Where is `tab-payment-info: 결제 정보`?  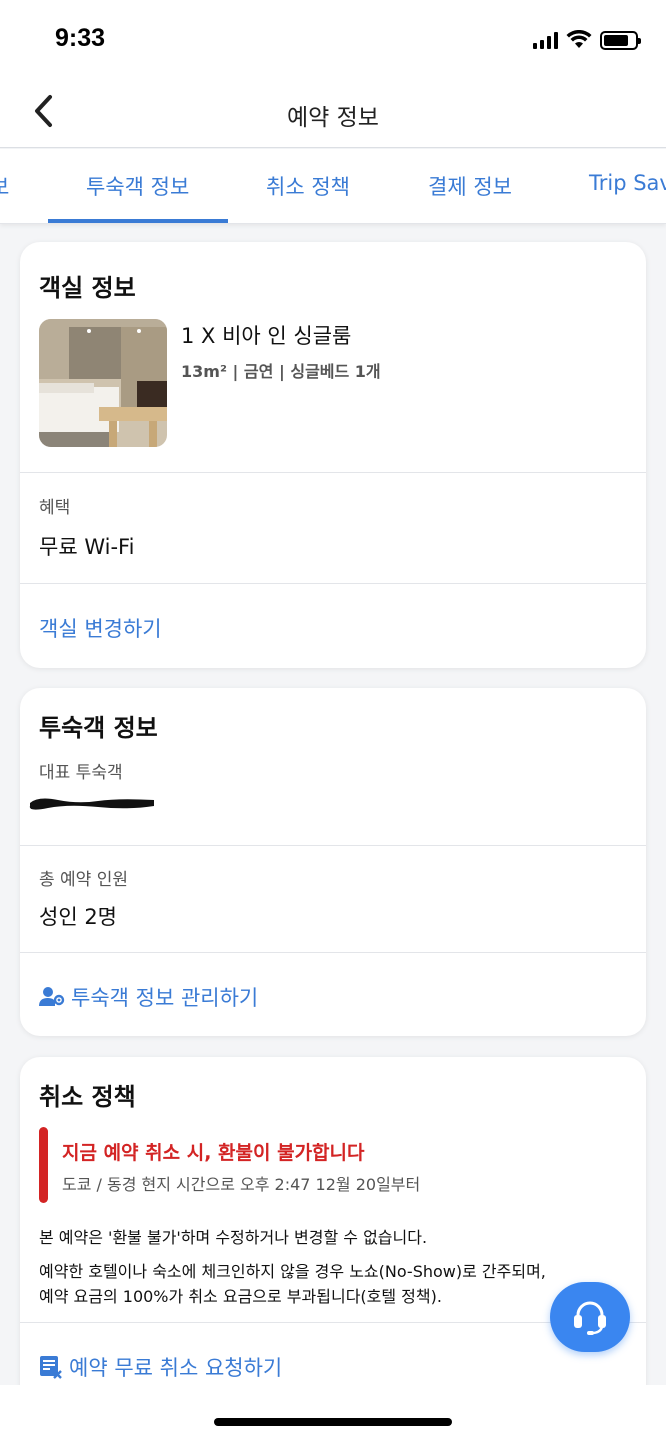
tab-payment-info: 결제 정보 is located at coordinates (470, 186).